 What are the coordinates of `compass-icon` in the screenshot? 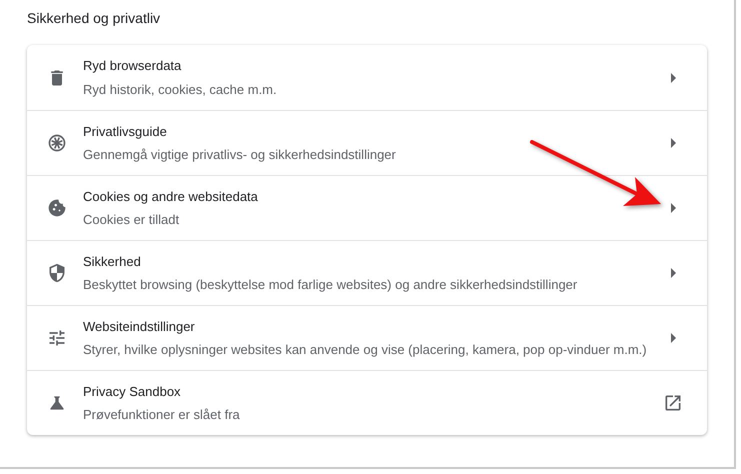 It's located at (57, 143).